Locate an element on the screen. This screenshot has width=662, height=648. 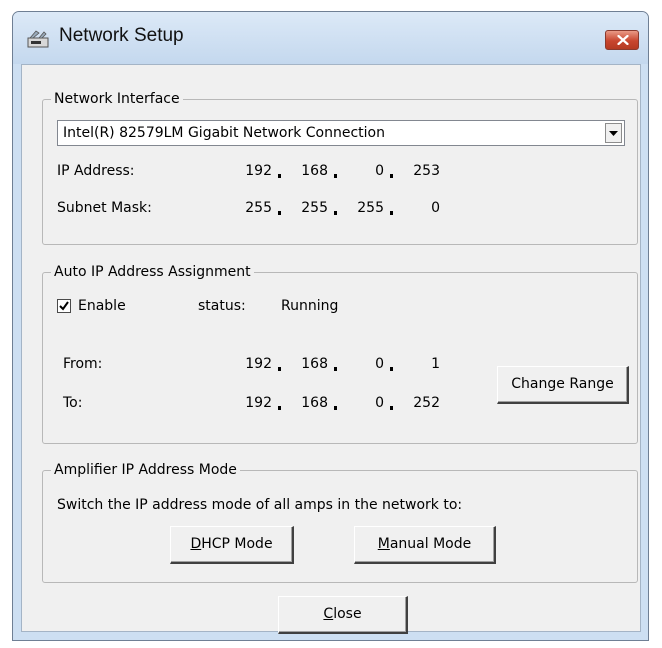
subnet-mask-value: 255 255 255 0 is located at coordinates (353, 210).